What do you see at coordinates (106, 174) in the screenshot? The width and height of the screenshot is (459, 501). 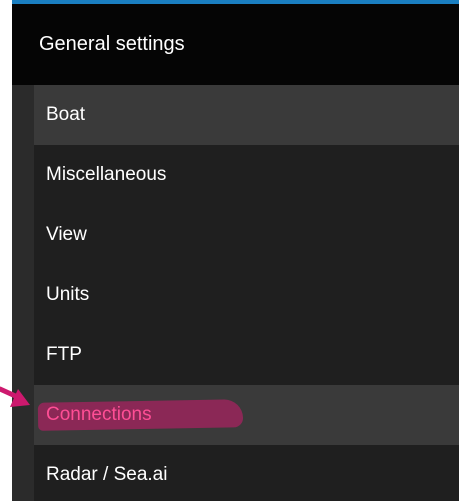 I see `menu-item-label: Miscellaneous` at bounding box center [106, 174].